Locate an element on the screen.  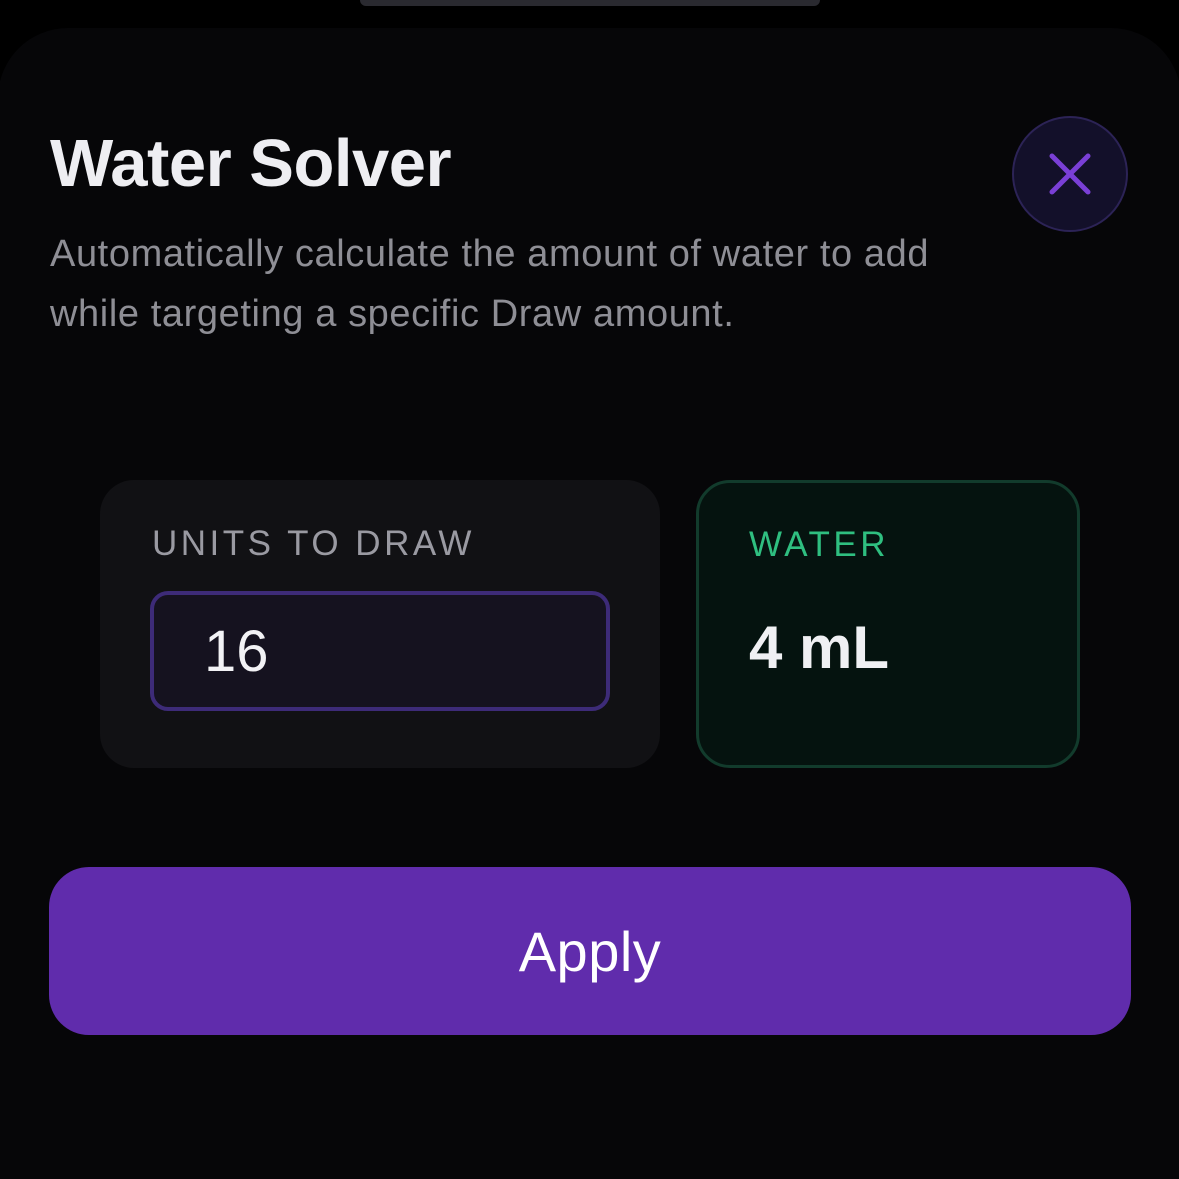
page-title: Water Solver is located at coordinates (251, 163).